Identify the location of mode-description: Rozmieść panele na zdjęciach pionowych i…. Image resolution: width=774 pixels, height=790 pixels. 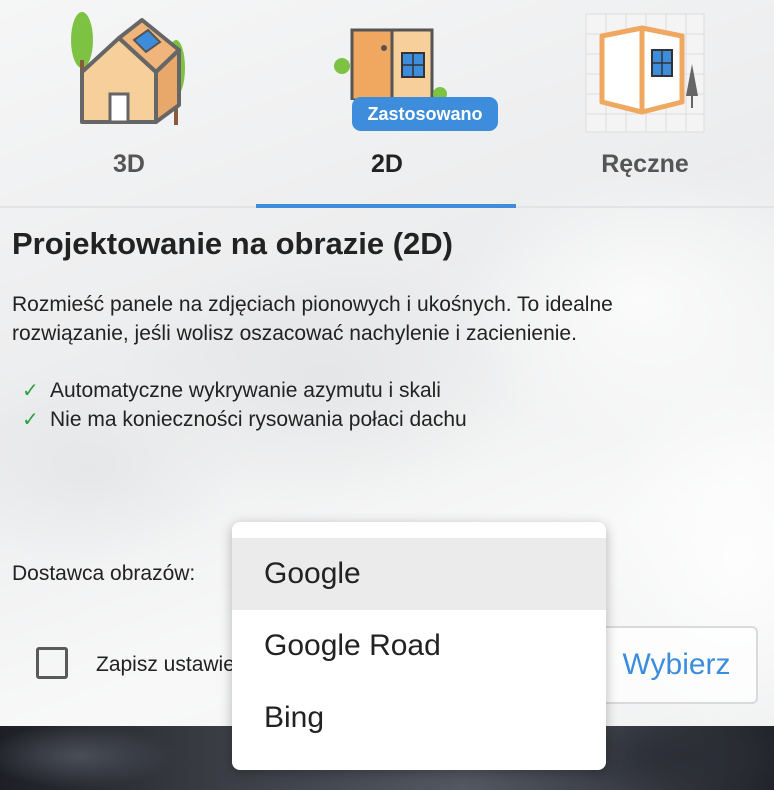
(312, 319).